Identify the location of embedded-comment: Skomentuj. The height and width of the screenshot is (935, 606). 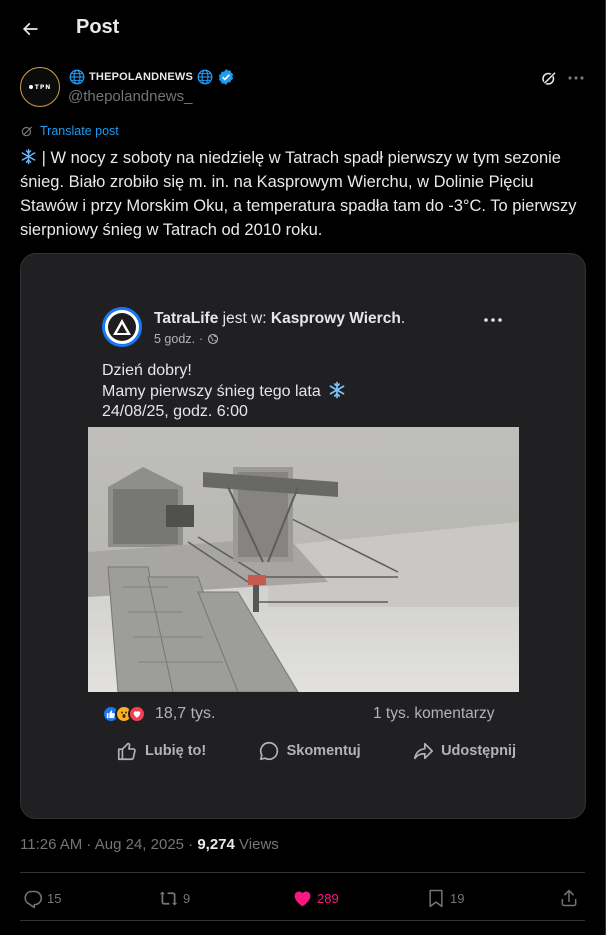
(309, 751).